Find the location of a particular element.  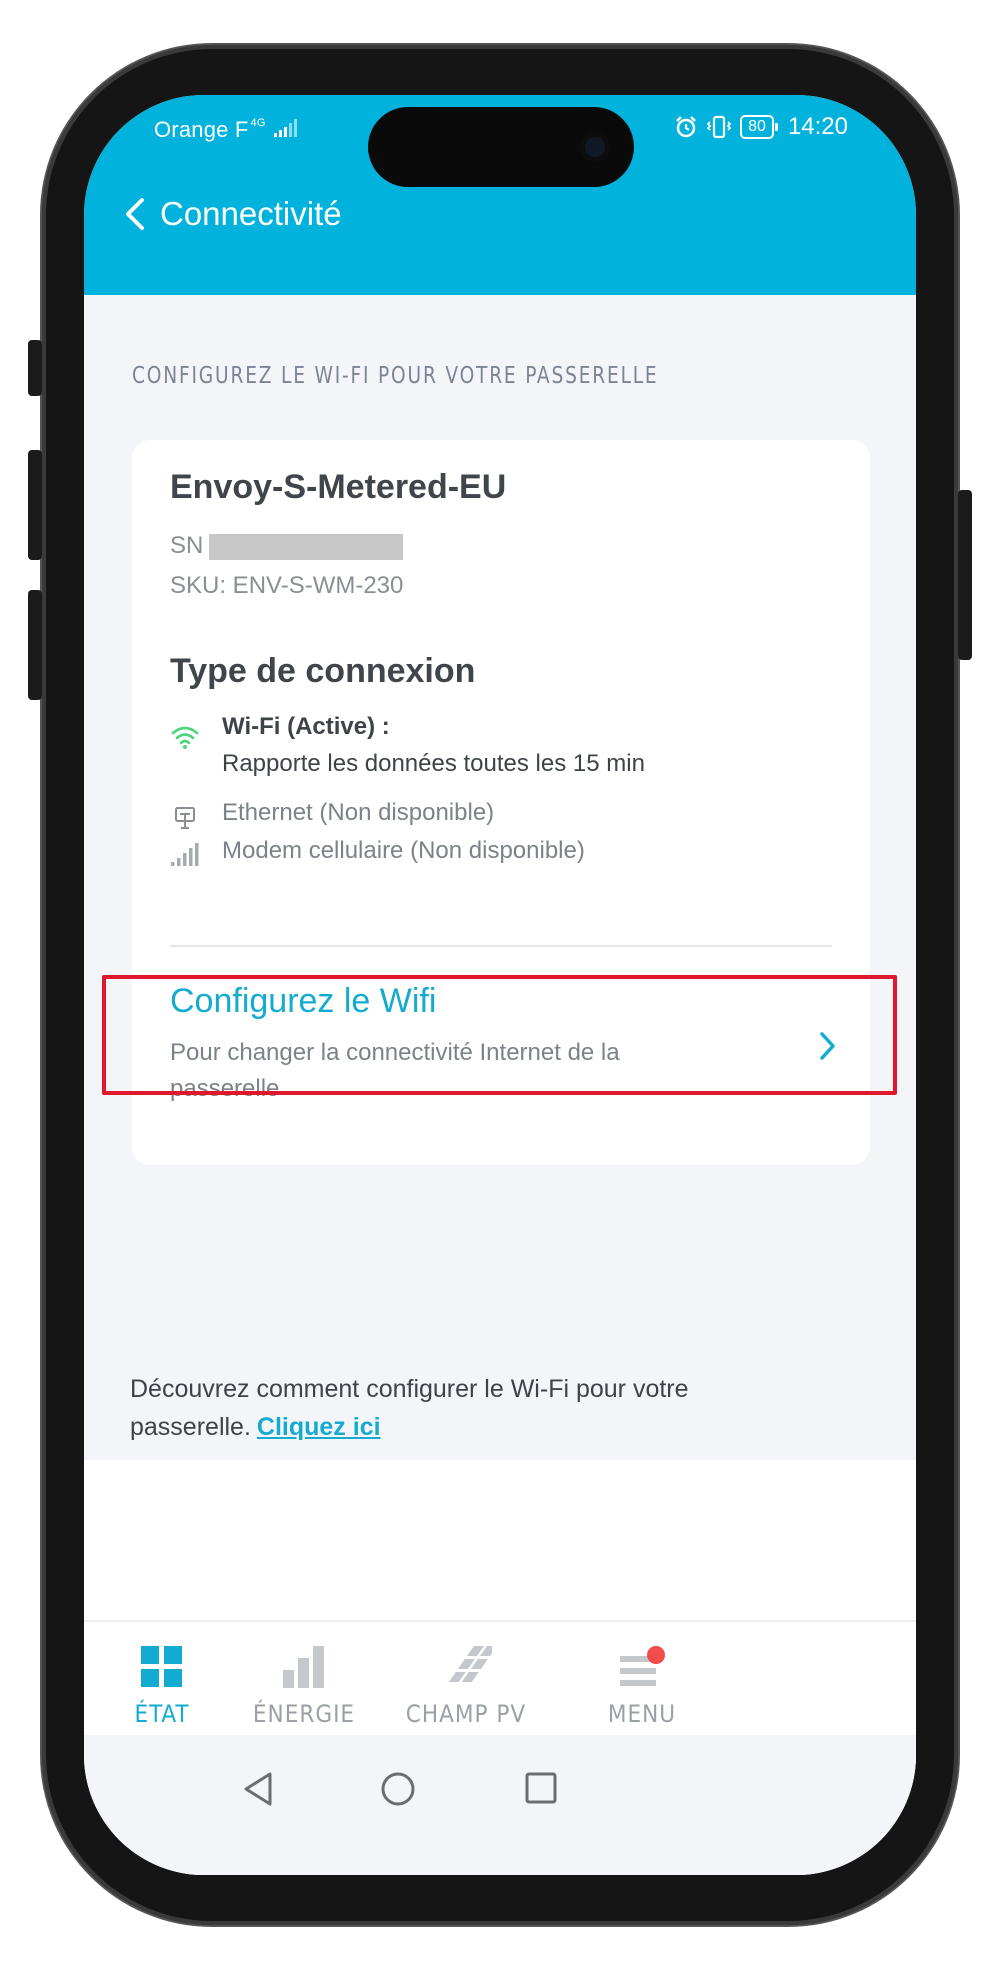

page-title: Connectivité is located at coordinates (251, 213).